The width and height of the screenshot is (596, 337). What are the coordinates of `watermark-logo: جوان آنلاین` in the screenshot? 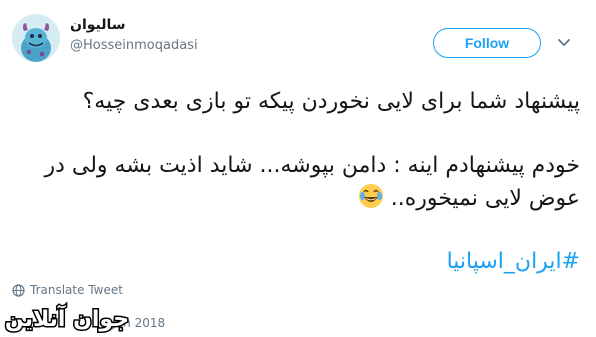 It's located at (66, 318).